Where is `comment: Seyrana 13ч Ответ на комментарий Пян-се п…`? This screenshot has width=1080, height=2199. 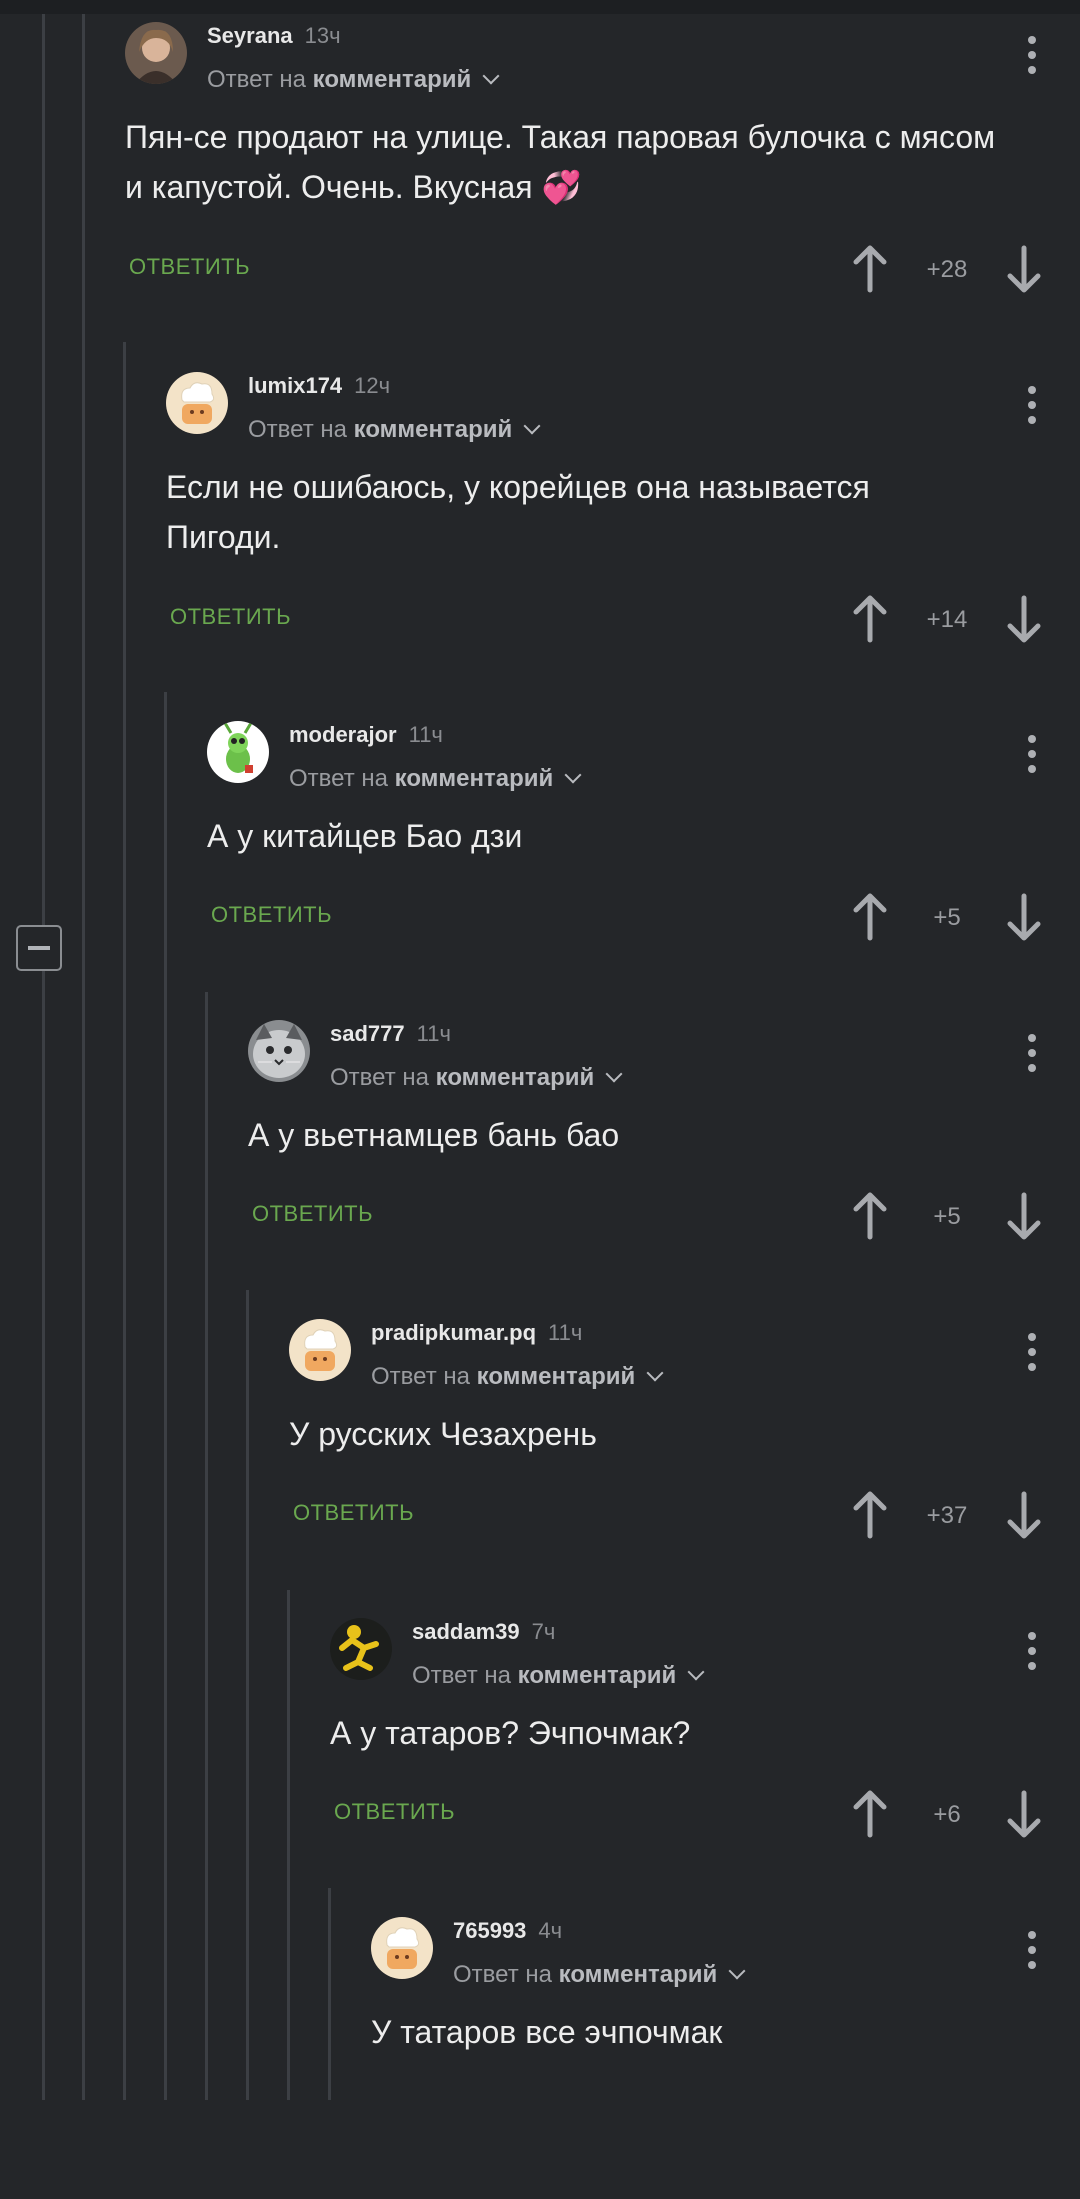
comment: Seyrana 13ч Ответ на комментарий Пян-се п… is located at coordinates (602, 154).